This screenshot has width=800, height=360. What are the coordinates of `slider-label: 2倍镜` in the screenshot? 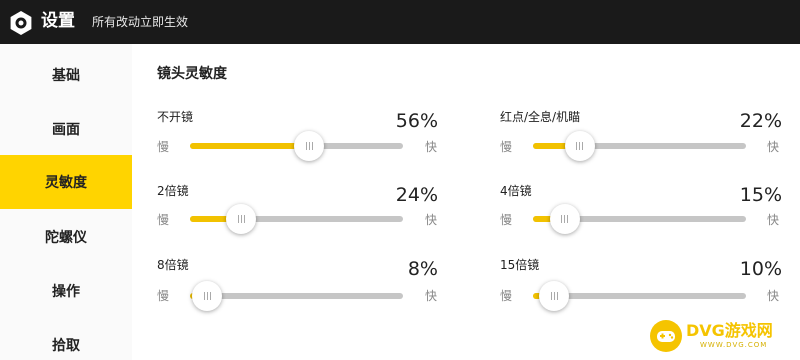 It's located at (173, 191).